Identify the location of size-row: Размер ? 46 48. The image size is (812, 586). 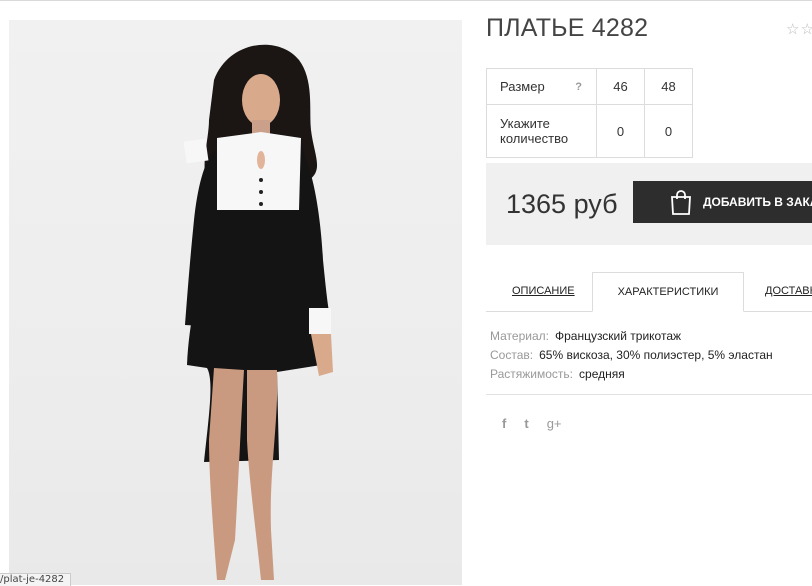
(589, 86).